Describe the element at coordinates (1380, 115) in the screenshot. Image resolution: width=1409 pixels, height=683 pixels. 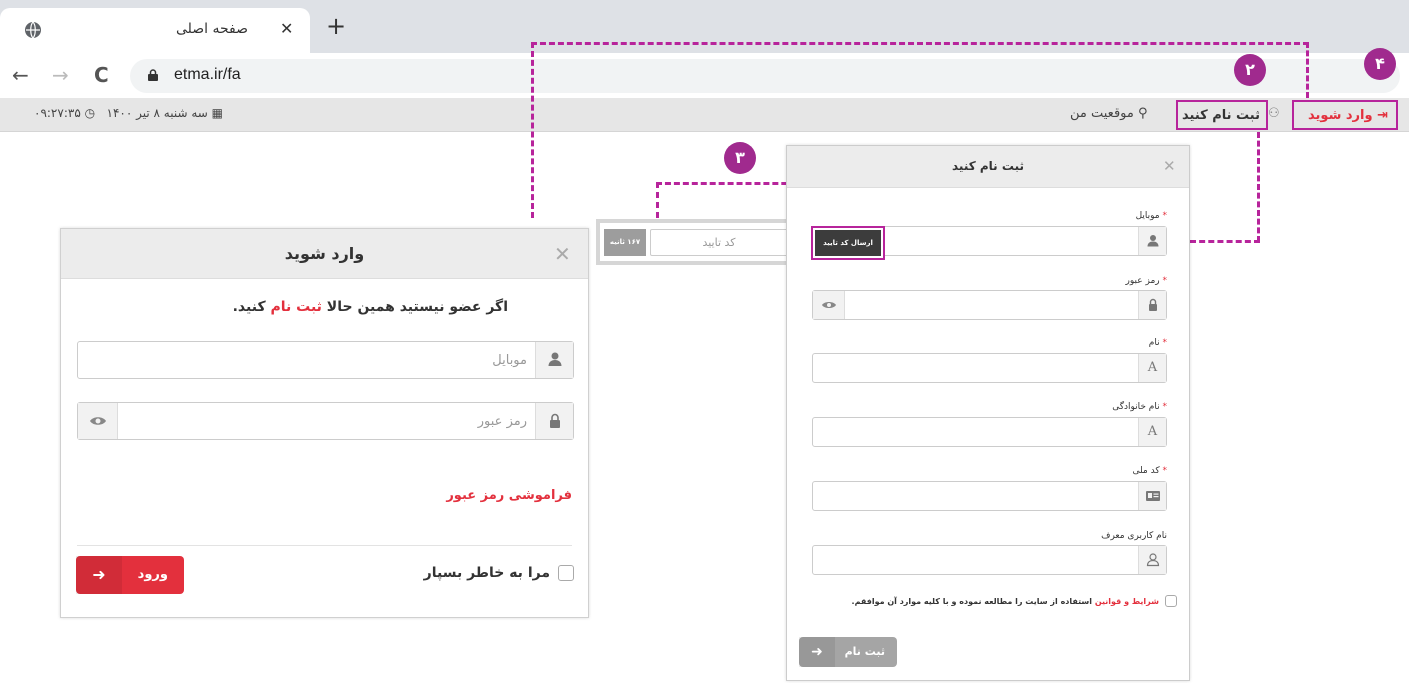
I see `sign-in-icon: ⇥` at that location.